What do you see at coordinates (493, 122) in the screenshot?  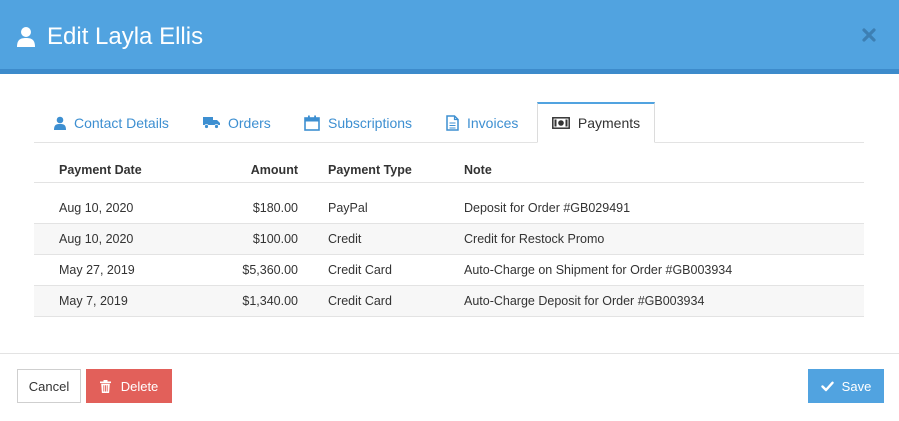 I see `tab-label: Invoices` at bounding box center [493, 122].